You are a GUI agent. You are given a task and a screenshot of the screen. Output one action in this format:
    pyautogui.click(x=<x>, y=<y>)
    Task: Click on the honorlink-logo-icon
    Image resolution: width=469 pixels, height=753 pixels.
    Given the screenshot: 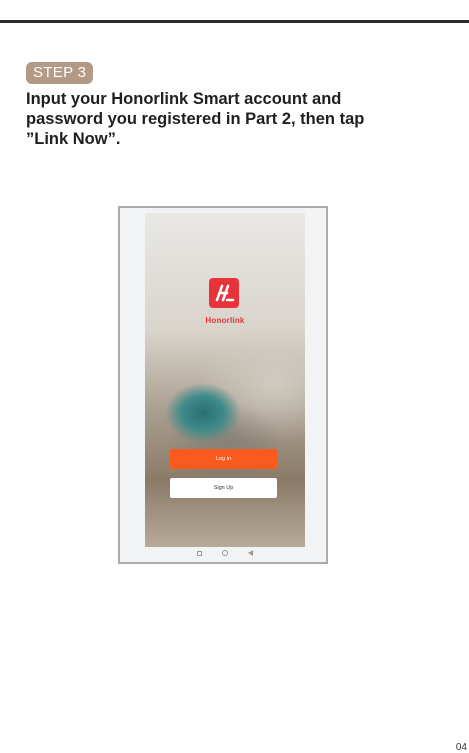 What is the action you would take?
    pyautogui.click(x=224, y=293)
    